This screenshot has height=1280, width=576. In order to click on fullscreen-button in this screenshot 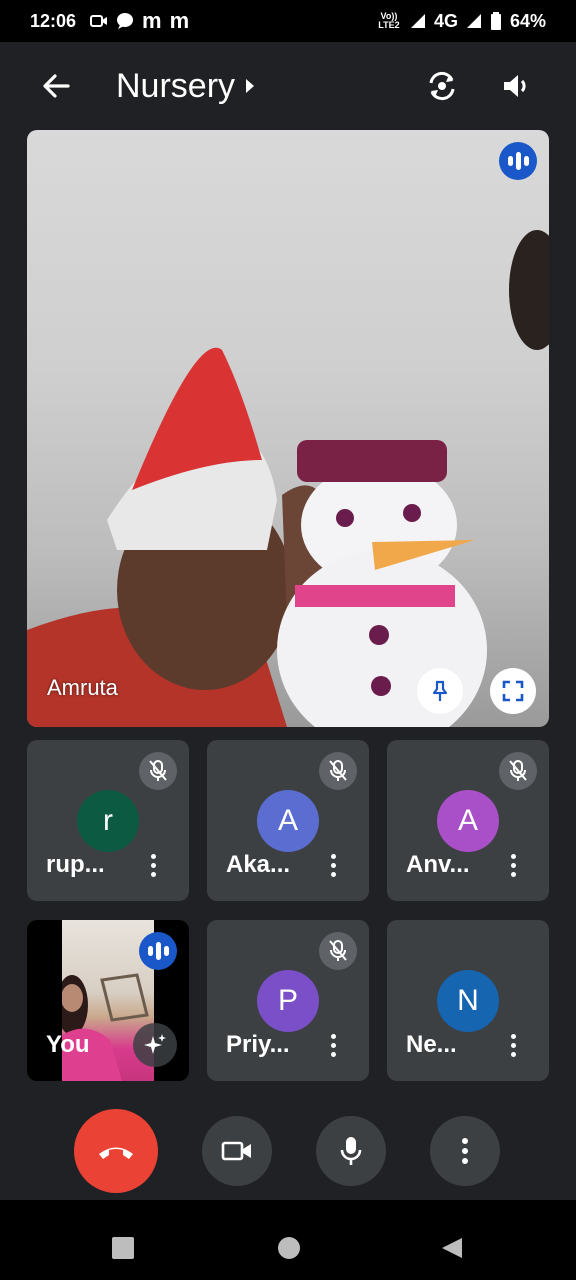, I will do `click(513, 691)`.